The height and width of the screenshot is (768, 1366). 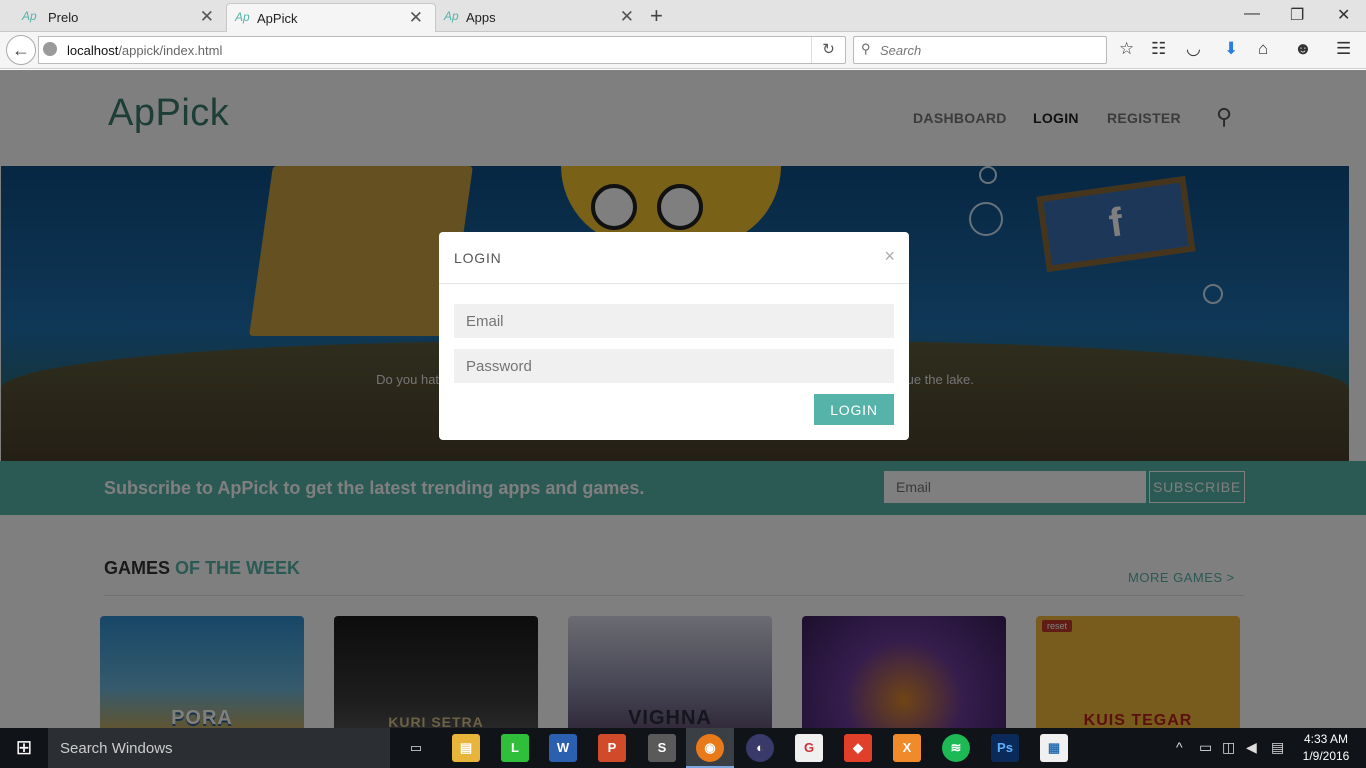 I want to click on photoshop-icon: Ps, so click(x=1005, y=748).